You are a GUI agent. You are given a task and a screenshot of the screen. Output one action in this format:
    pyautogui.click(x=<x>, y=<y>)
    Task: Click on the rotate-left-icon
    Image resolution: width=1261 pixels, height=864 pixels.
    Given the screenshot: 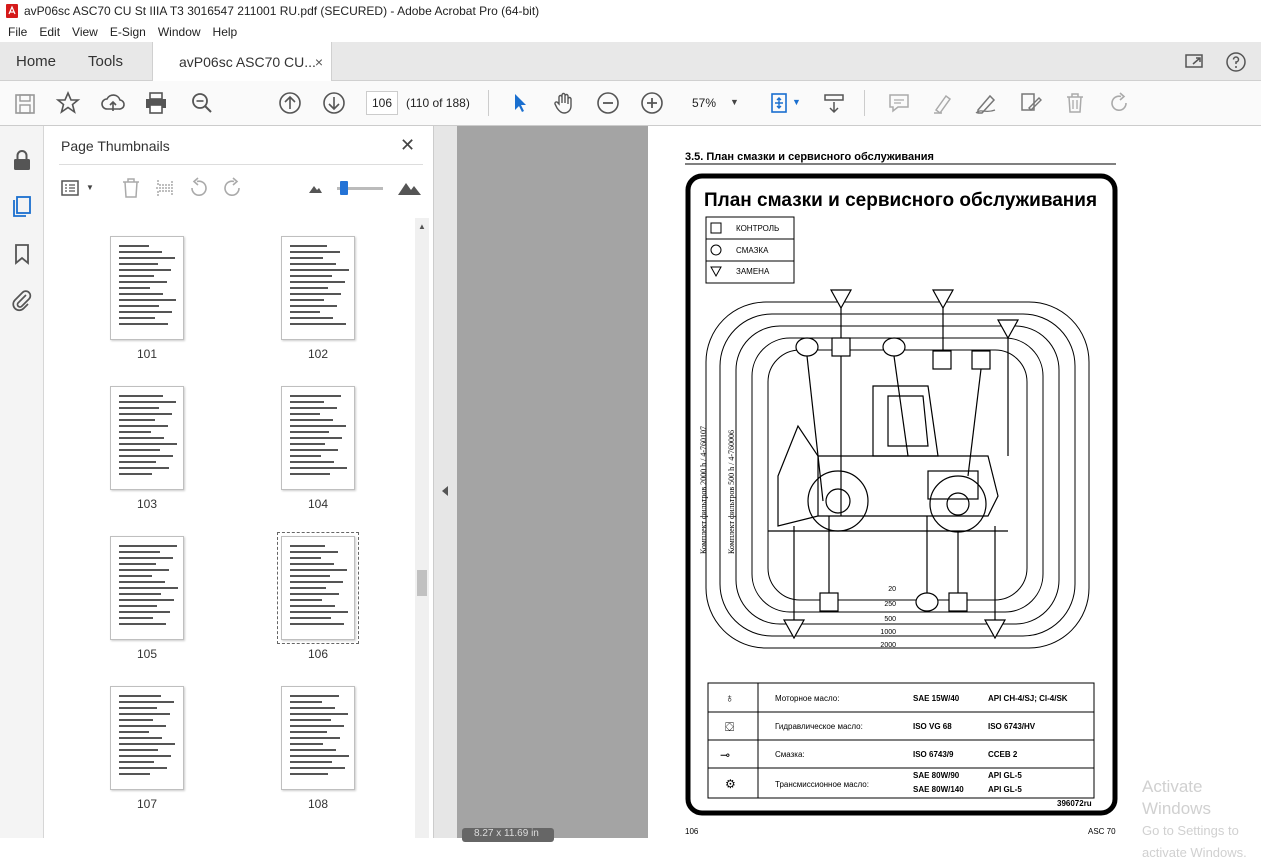 What is the action you would take?
    pyautogui.click(x=199, y=188)
    